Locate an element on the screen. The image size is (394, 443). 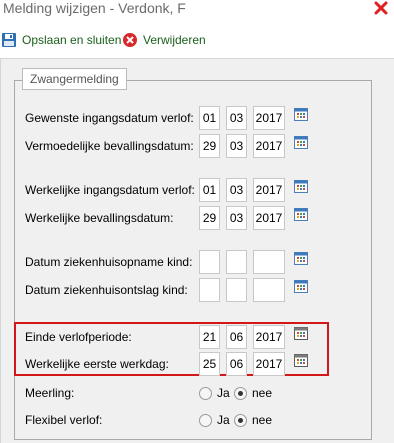
delete-button: Verwijderen is located at coordinates (164, 40).